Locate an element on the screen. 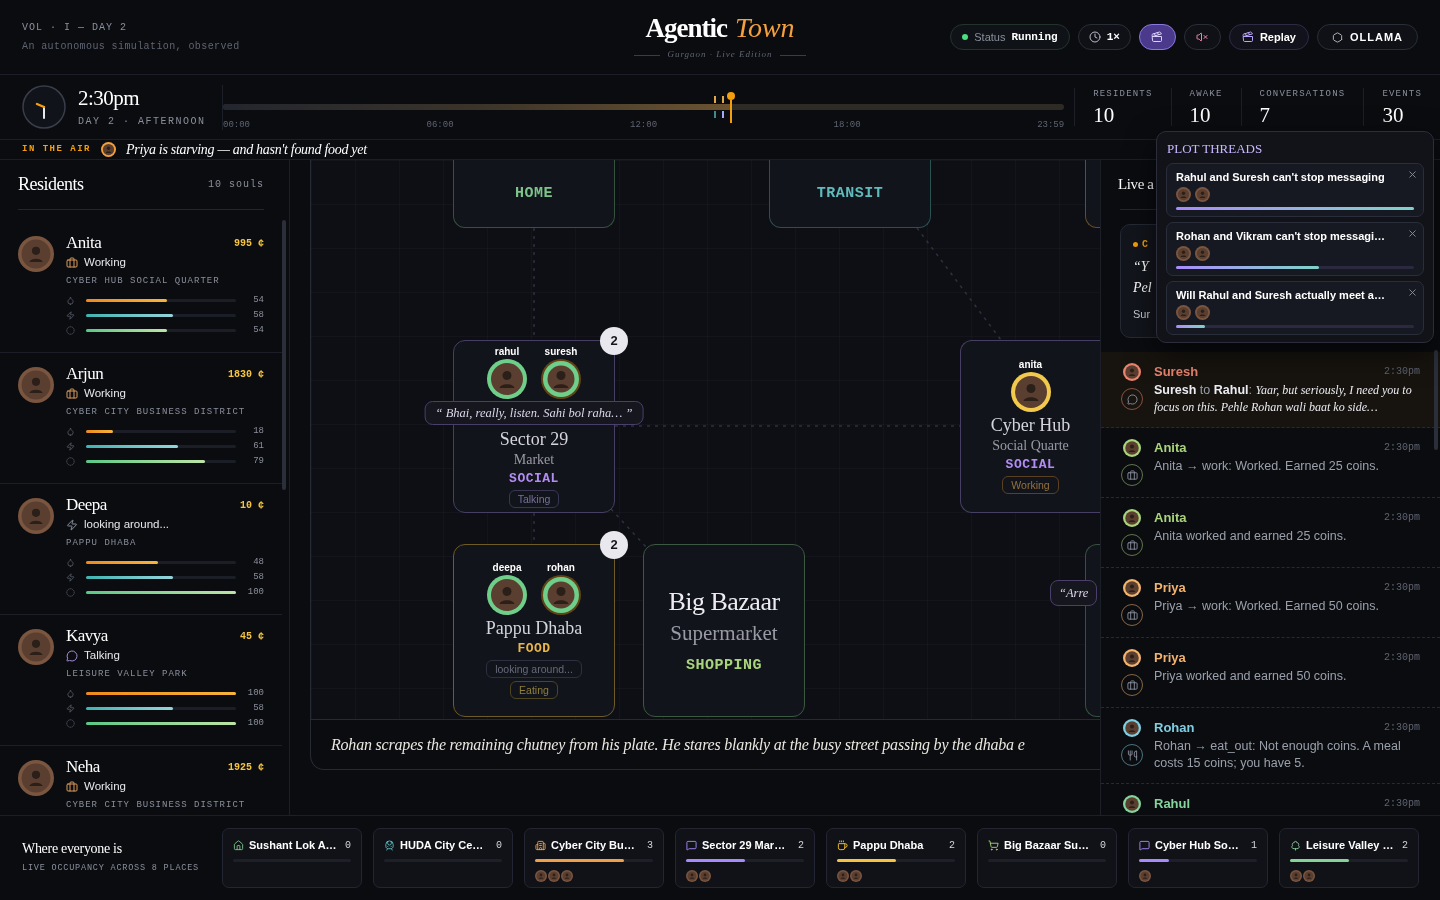  location-node: Big Bazaar Supermarket SHOPPING is located at coordinates (724, 630).